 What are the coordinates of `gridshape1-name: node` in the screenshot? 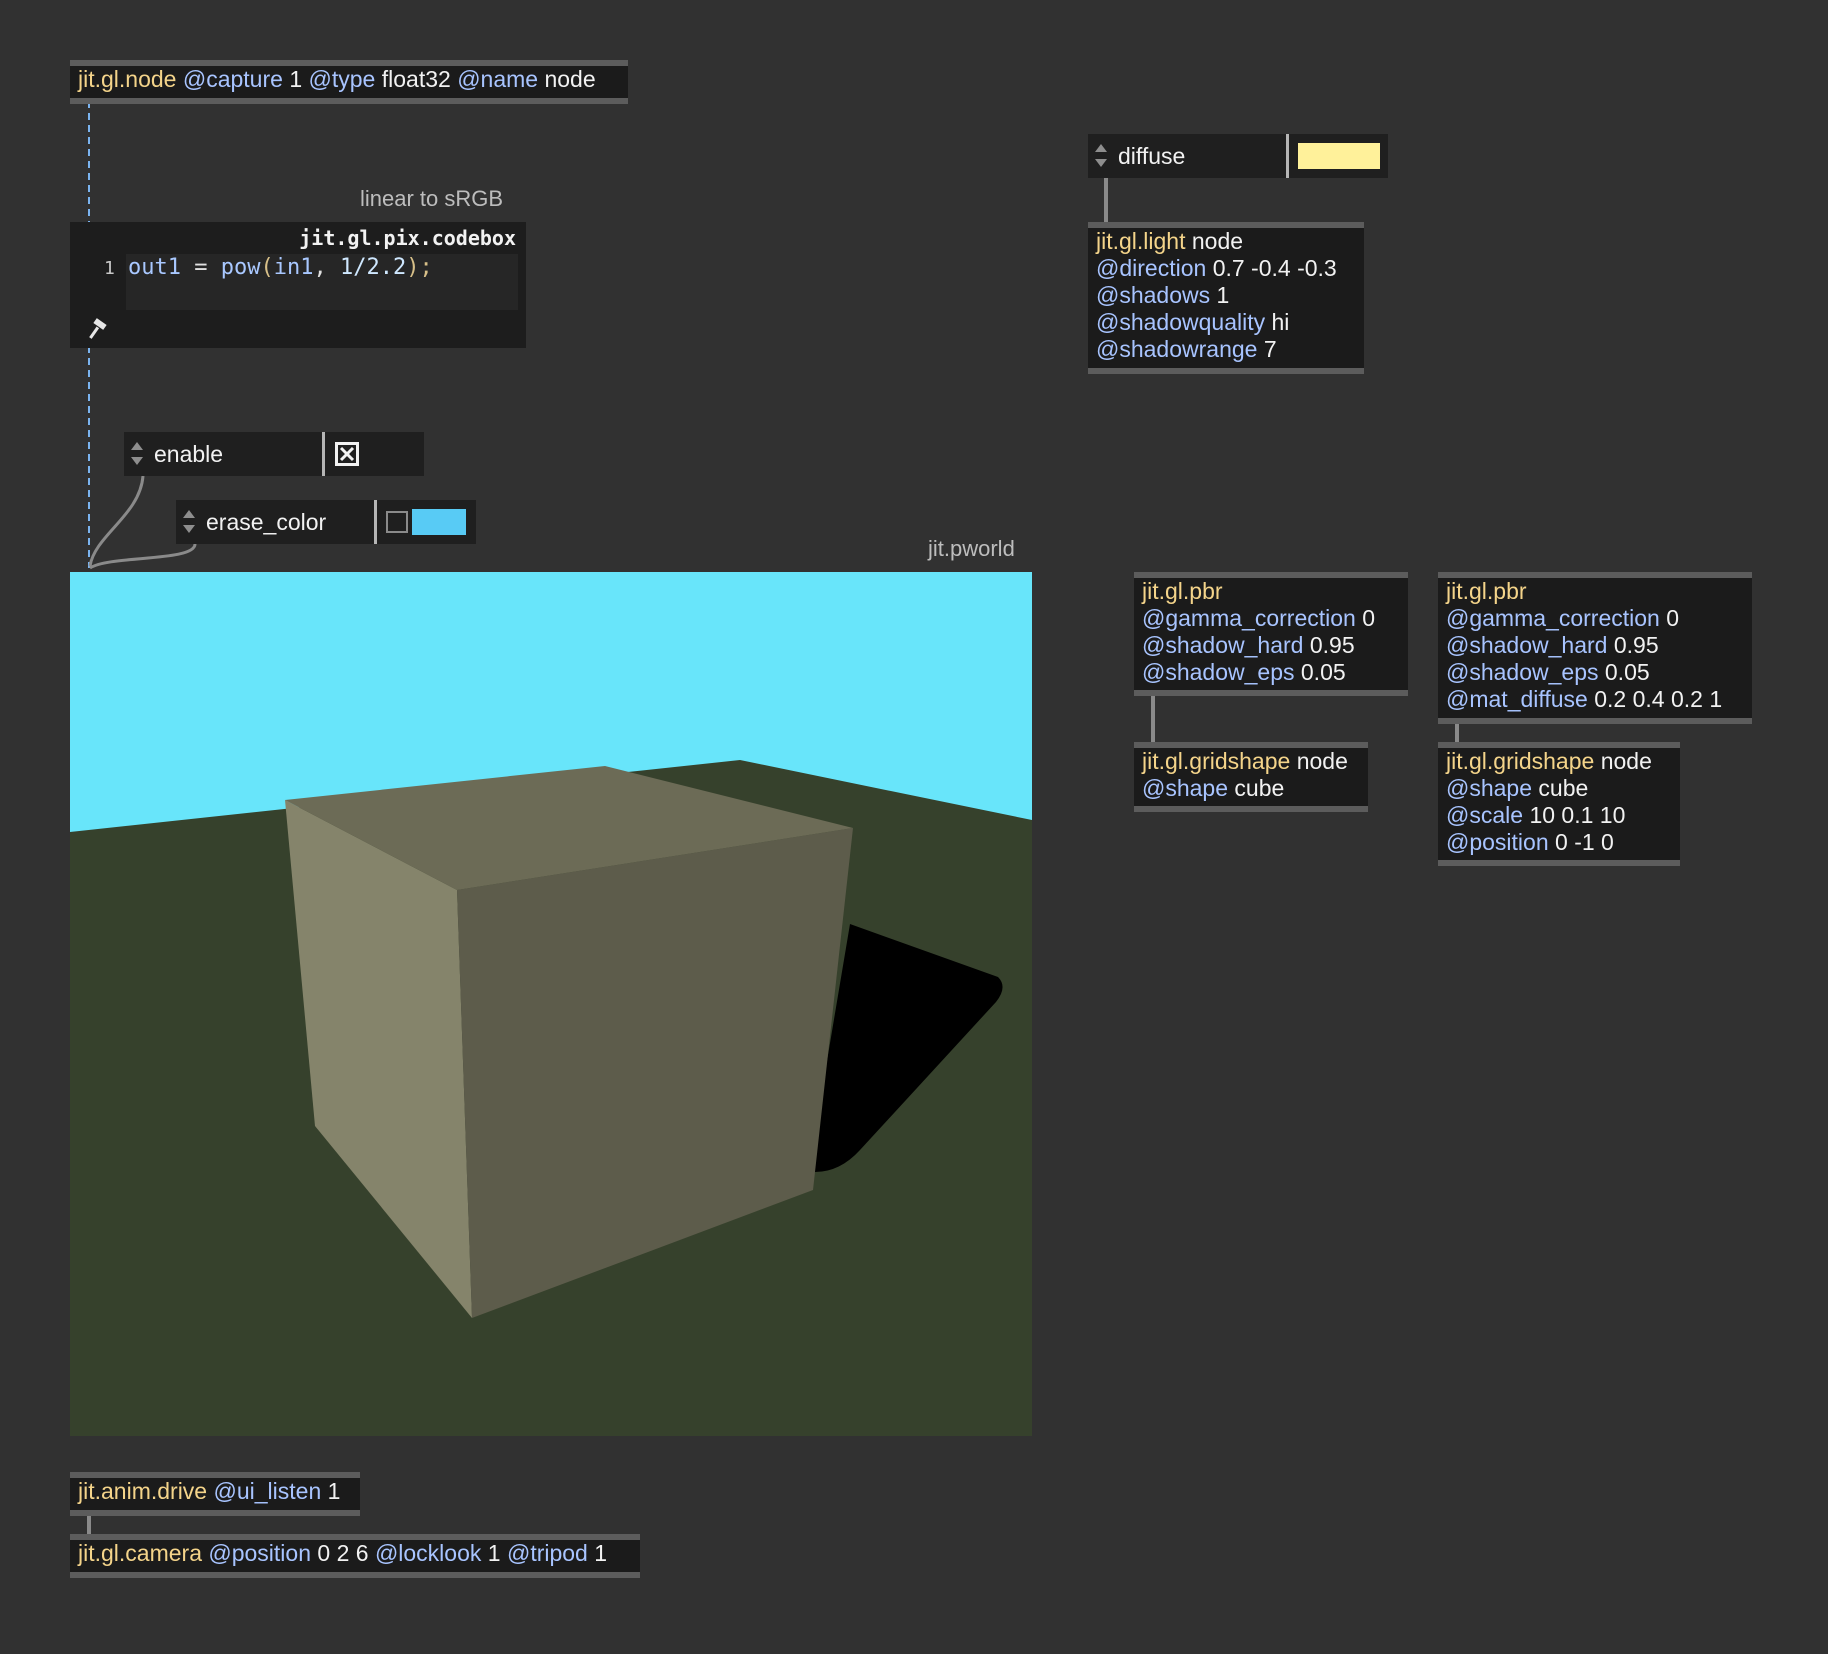 It's located at (1322, 761).